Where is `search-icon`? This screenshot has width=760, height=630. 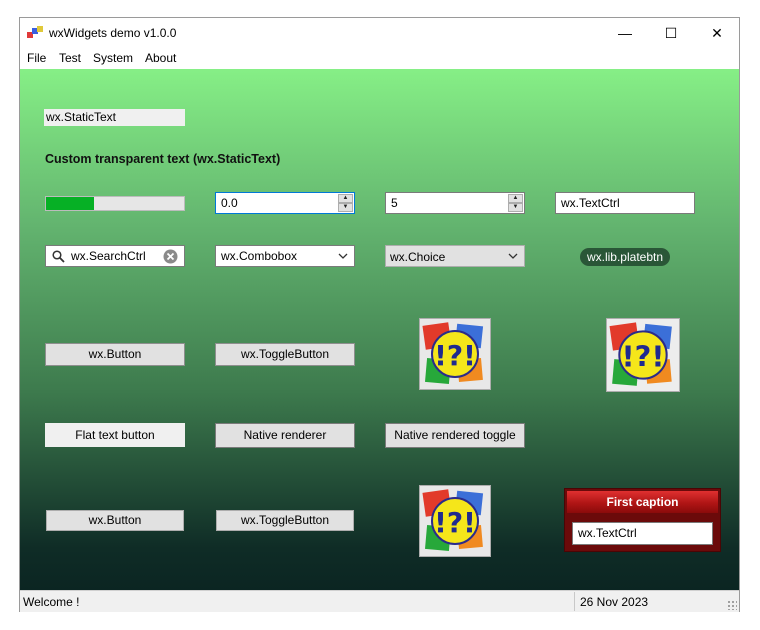 search-icon is located at coordinates (58, 256).